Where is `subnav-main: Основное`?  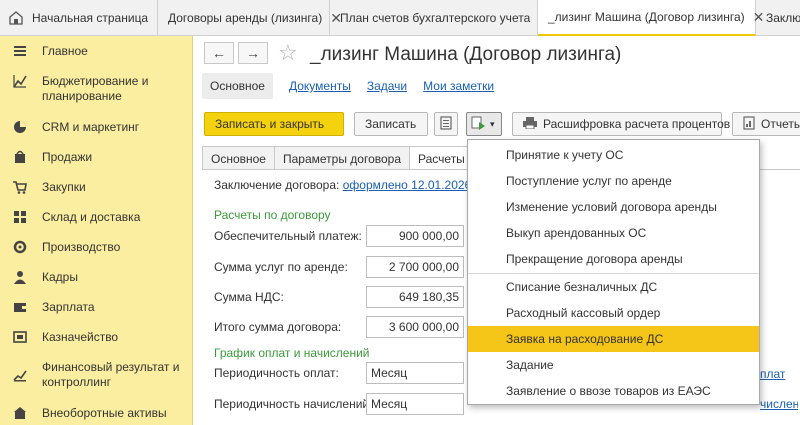 subnav-main: Основное is located at coordinates (237, 86).